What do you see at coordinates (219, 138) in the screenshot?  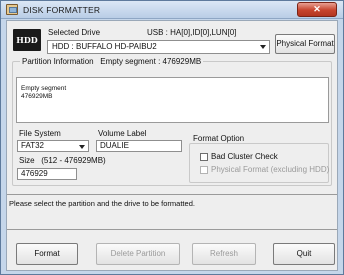 I see `format-option-title: Format Option` at bounding box center [219, 138].